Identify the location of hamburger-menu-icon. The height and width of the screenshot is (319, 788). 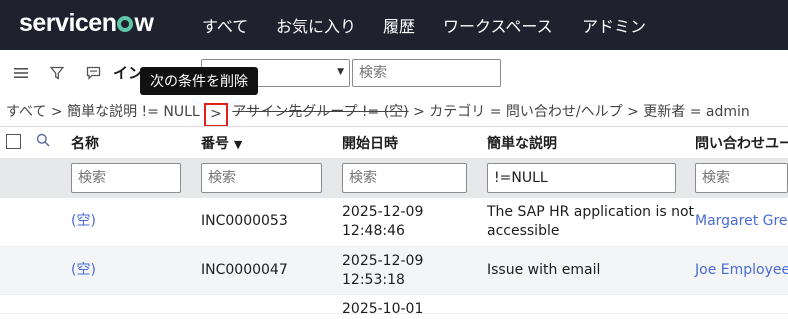
(21, 73).